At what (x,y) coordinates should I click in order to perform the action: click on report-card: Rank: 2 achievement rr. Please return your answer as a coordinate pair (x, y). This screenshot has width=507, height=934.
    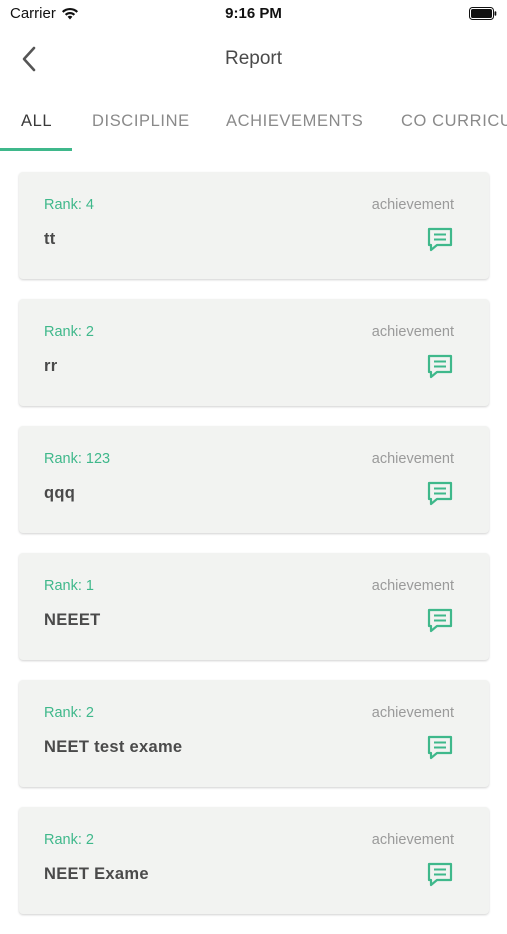
    Looking at the image, I should click on (254, 352).